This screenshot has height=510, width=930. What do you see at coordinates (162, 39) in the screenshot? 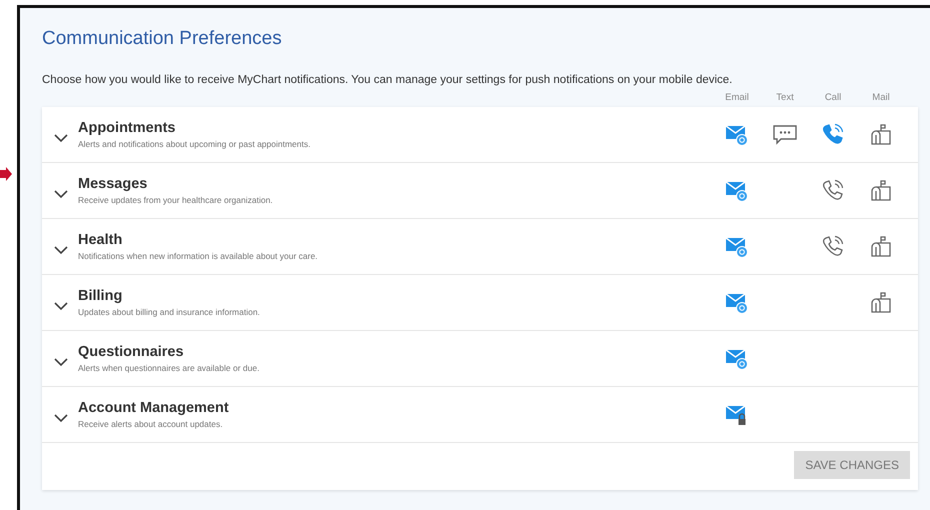
I see `page-title: Communication Preferences` at bounding box center [162, 39].